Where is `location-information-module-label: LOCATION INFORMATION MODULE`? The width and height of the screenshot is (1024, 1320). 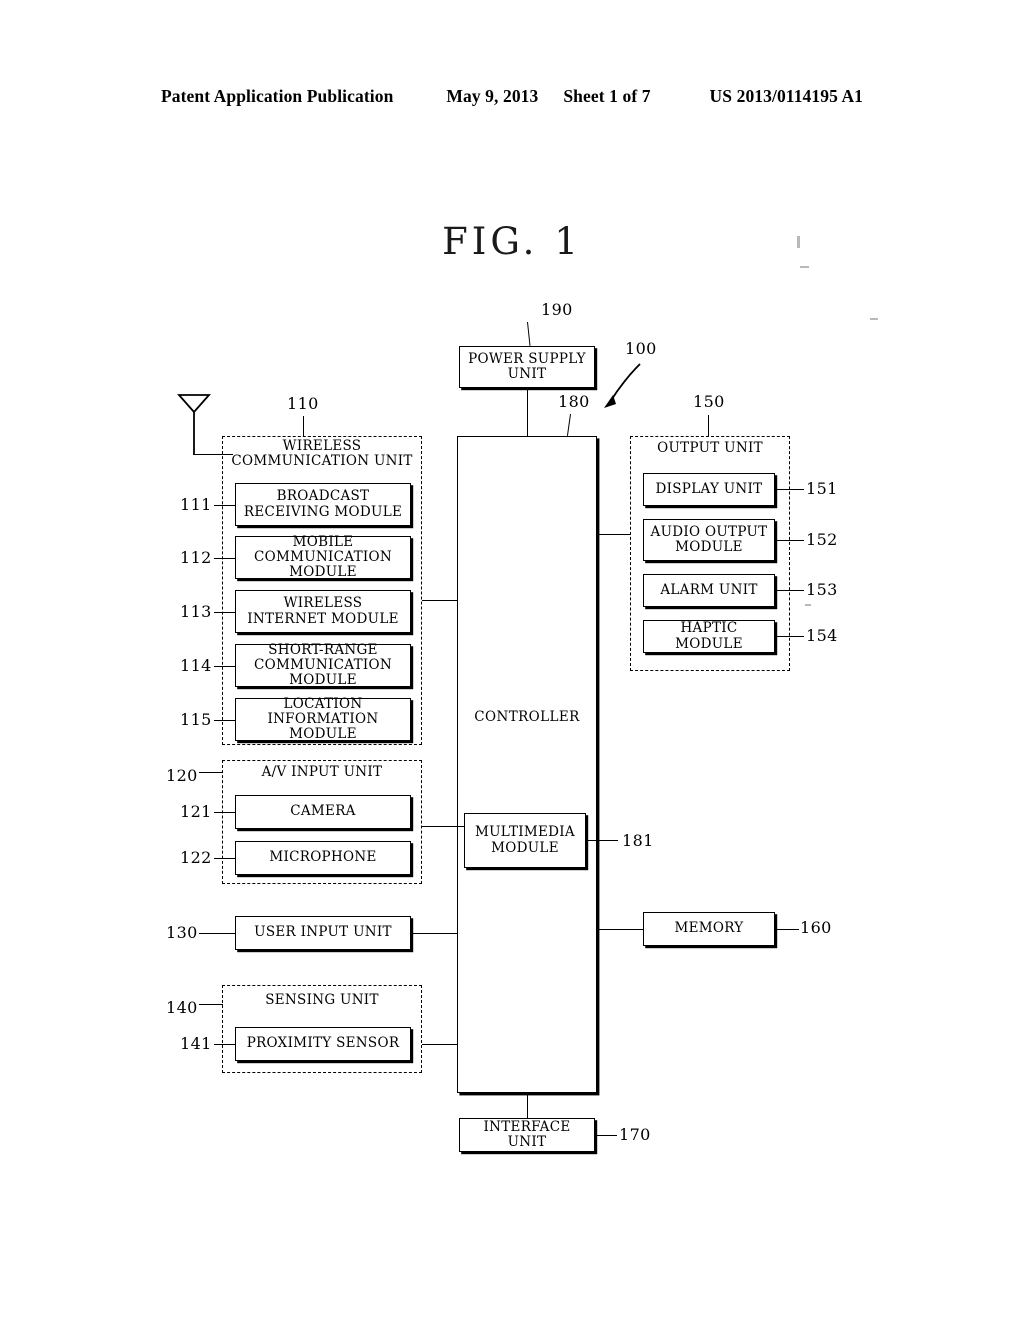 location-information-module-label: LOCATION INFORMATION MODULE is located at coordinates (323, 719).